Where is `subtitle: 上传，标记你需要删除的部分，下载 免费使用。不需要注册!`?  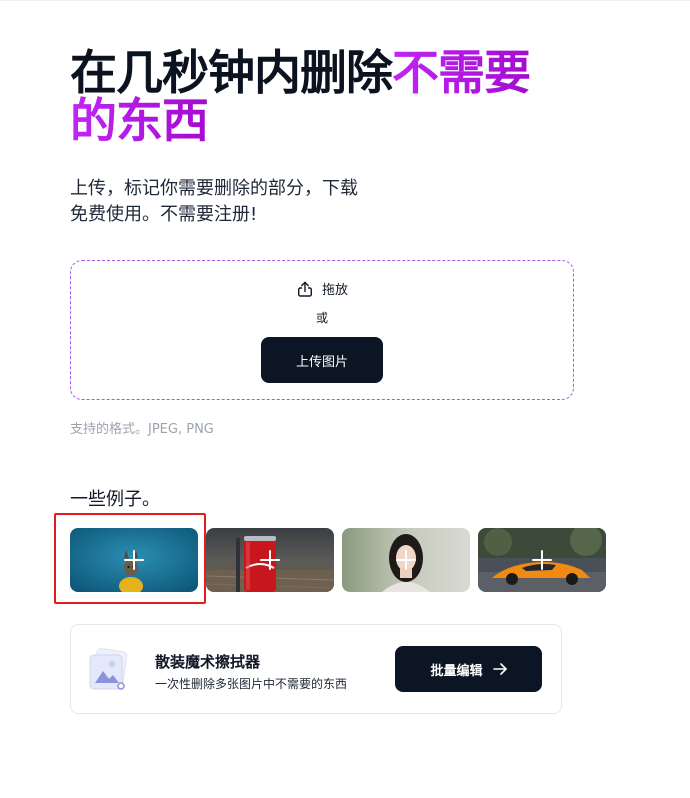 subtitle: 上传，标记你需要删除的部分，下载 免费使用。不需要注册! is located at coordinates (240, 202).